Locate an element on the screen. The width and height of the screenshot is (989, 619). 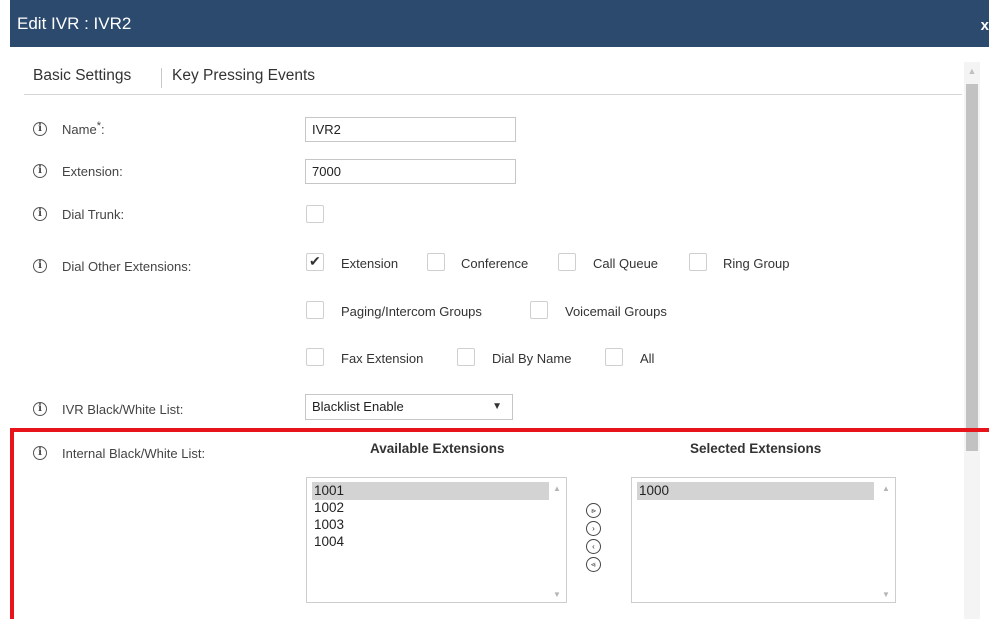
available-extensions-list: 1001 1002 1003 1004 ▲ ▼ is located at coordinates (436, 540).